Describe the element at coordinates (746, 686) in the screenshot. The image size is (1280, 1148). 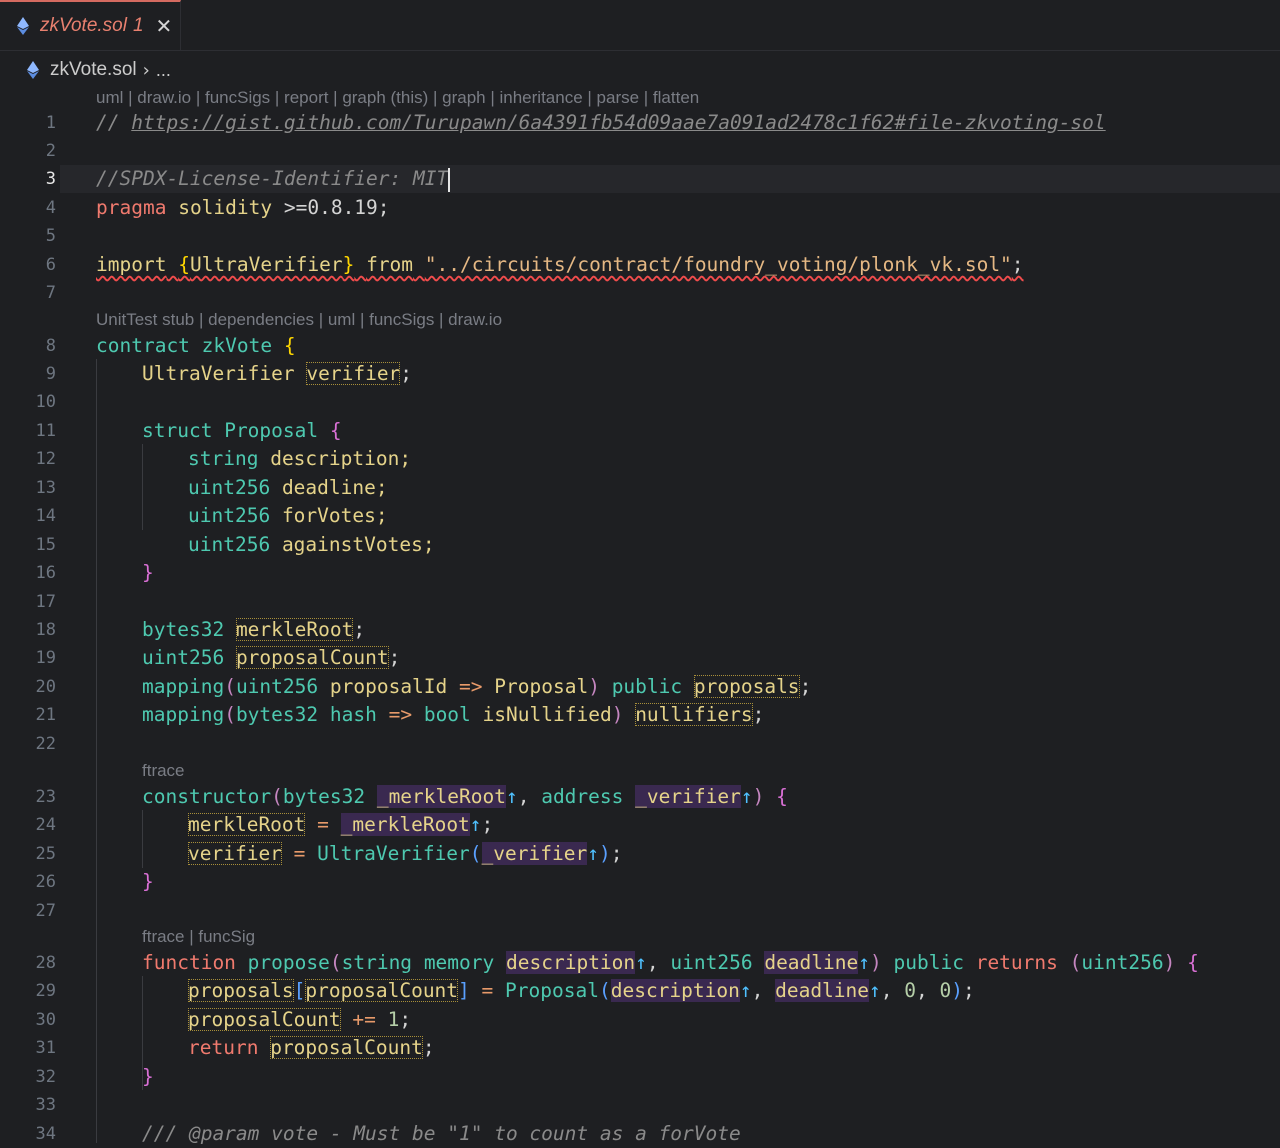
I see `state-var: proposals` at that location.